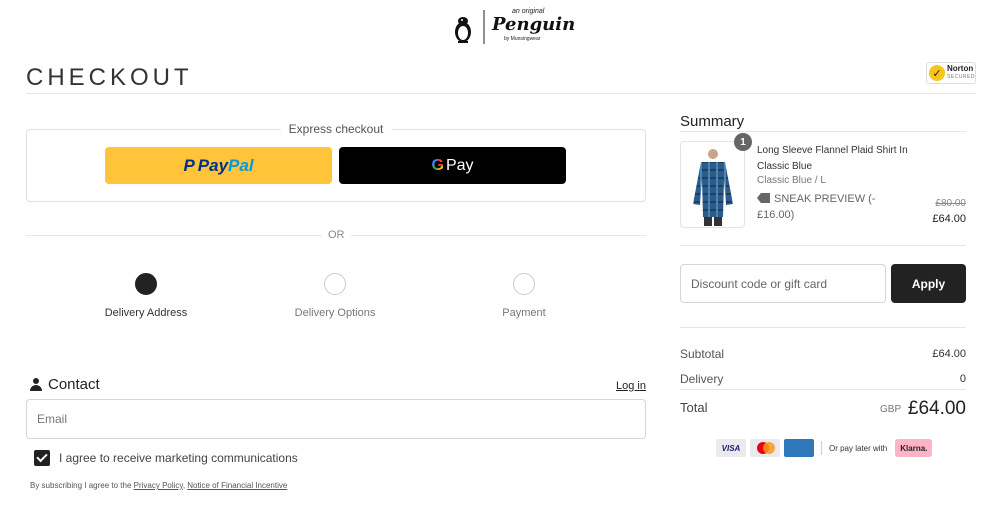 Image resolution: width=1000 pixels, height=529 pixels. I want to click on email-field, so click(336, 419).